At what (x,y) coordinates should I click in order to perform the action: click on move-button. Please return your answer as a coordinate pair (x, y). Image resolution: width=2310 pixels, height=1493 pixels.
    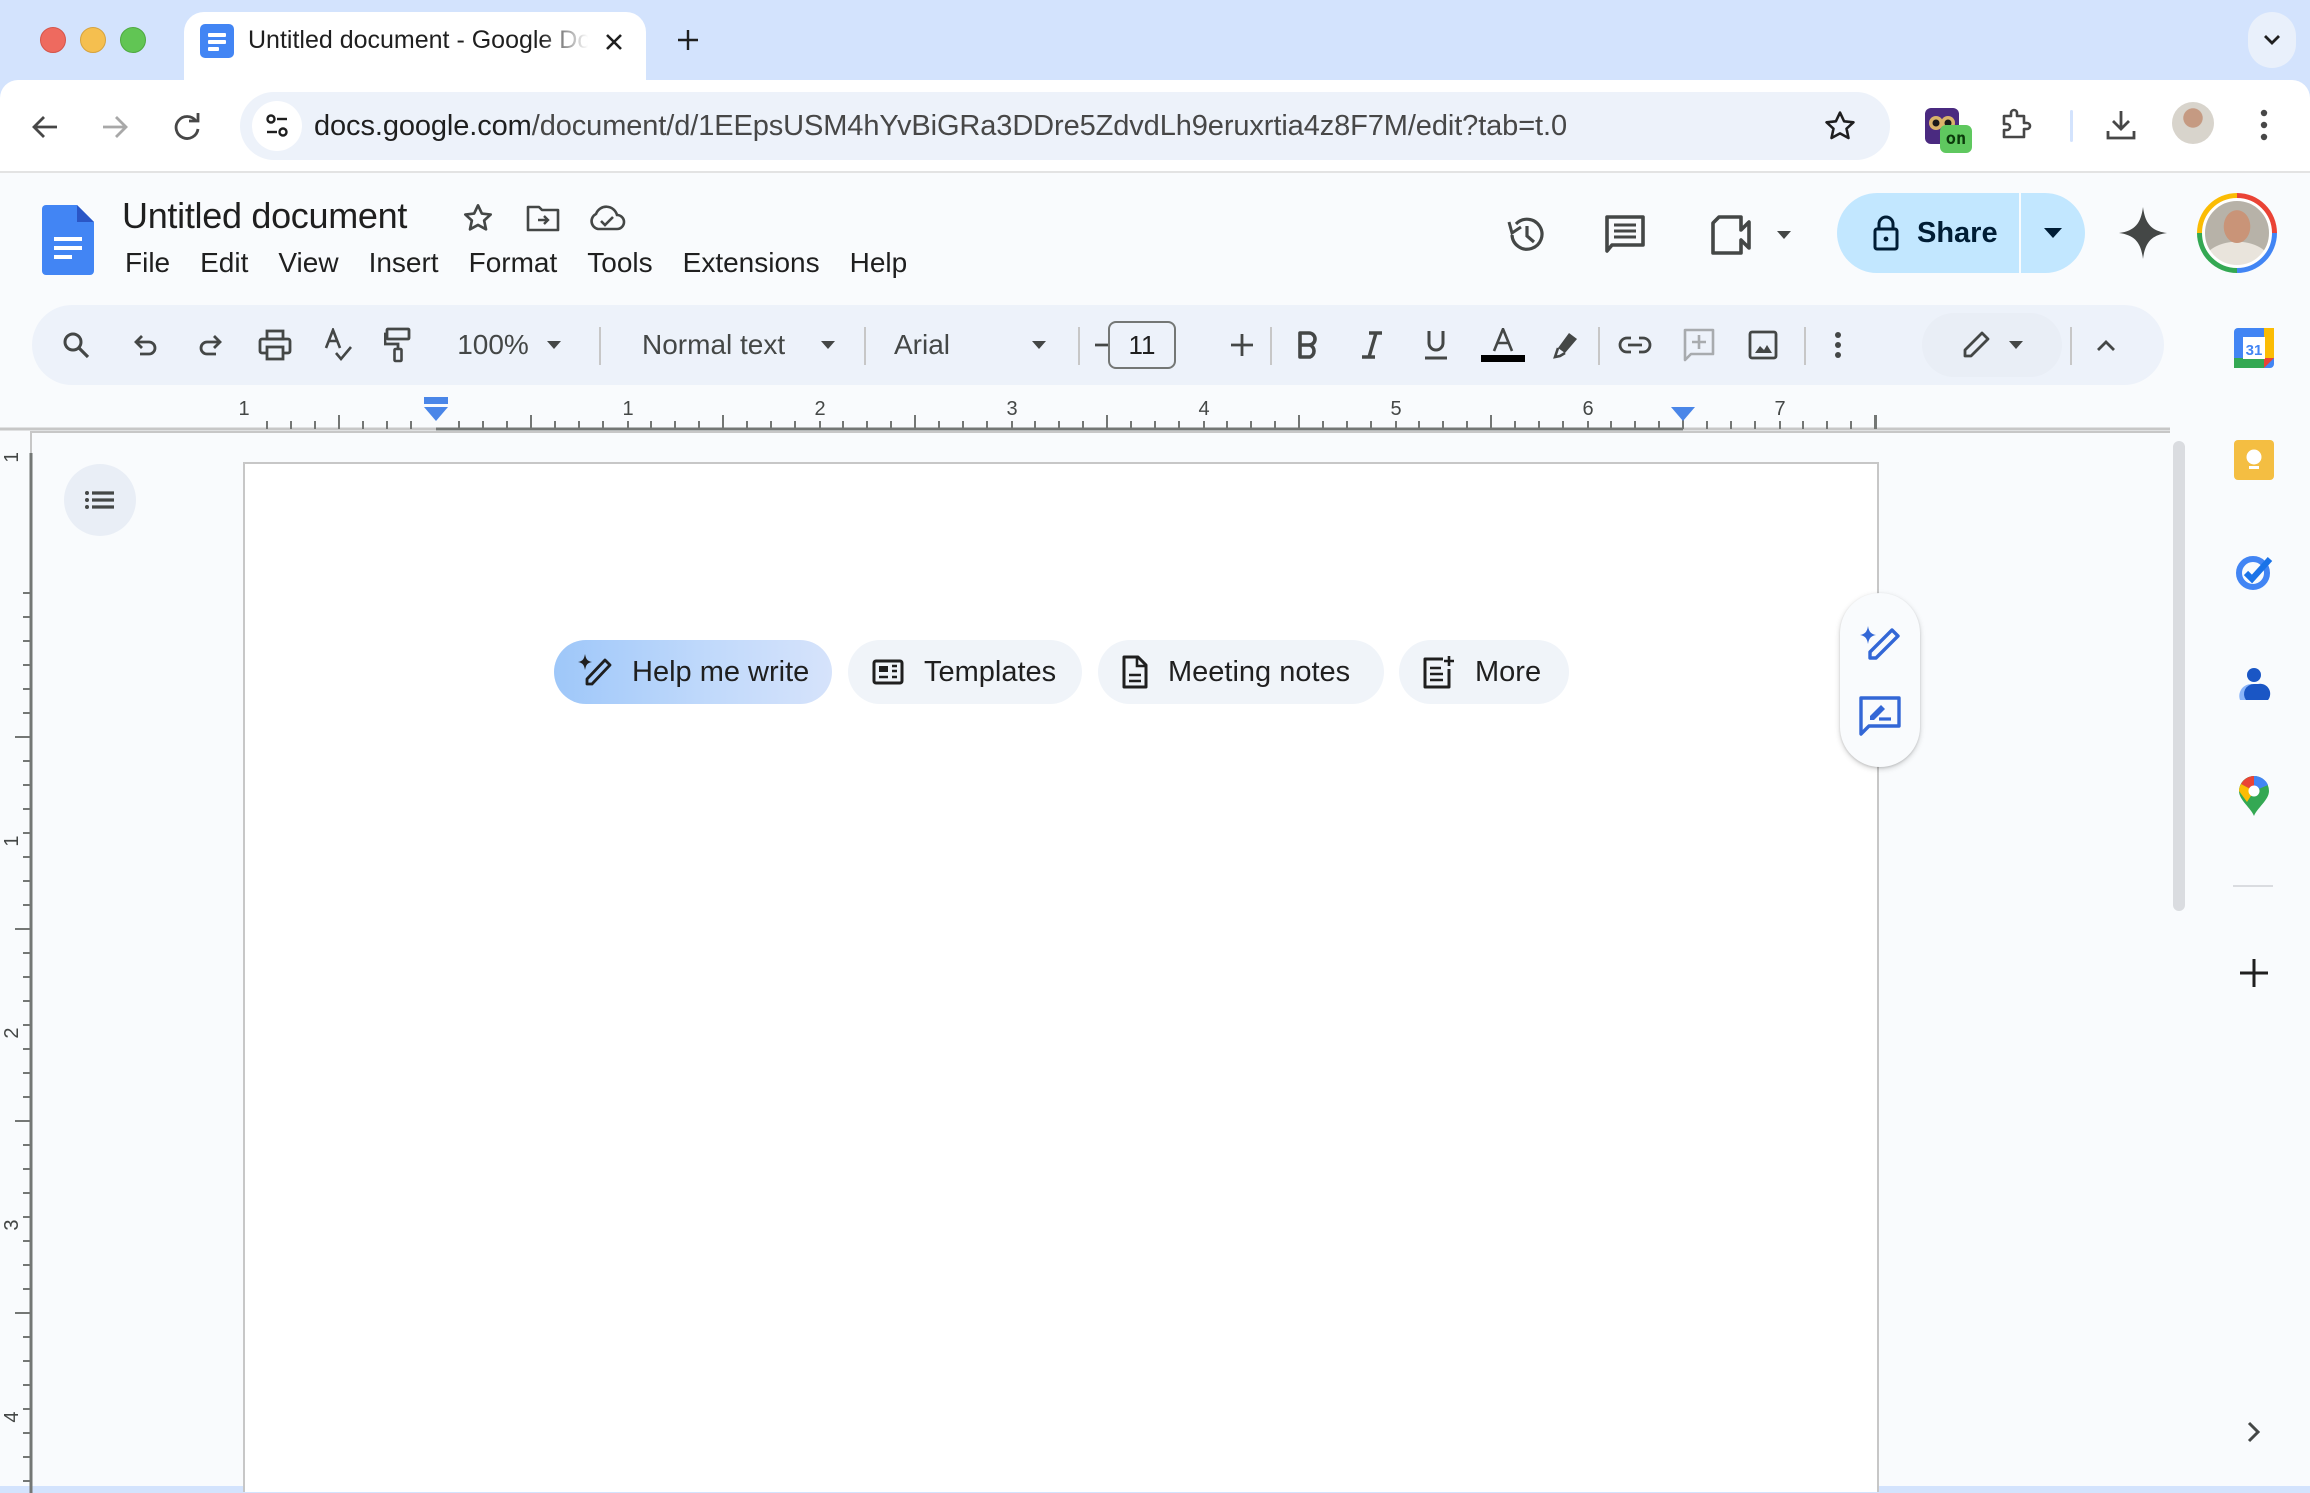
    Looking at the image, I should click on (543, 218).